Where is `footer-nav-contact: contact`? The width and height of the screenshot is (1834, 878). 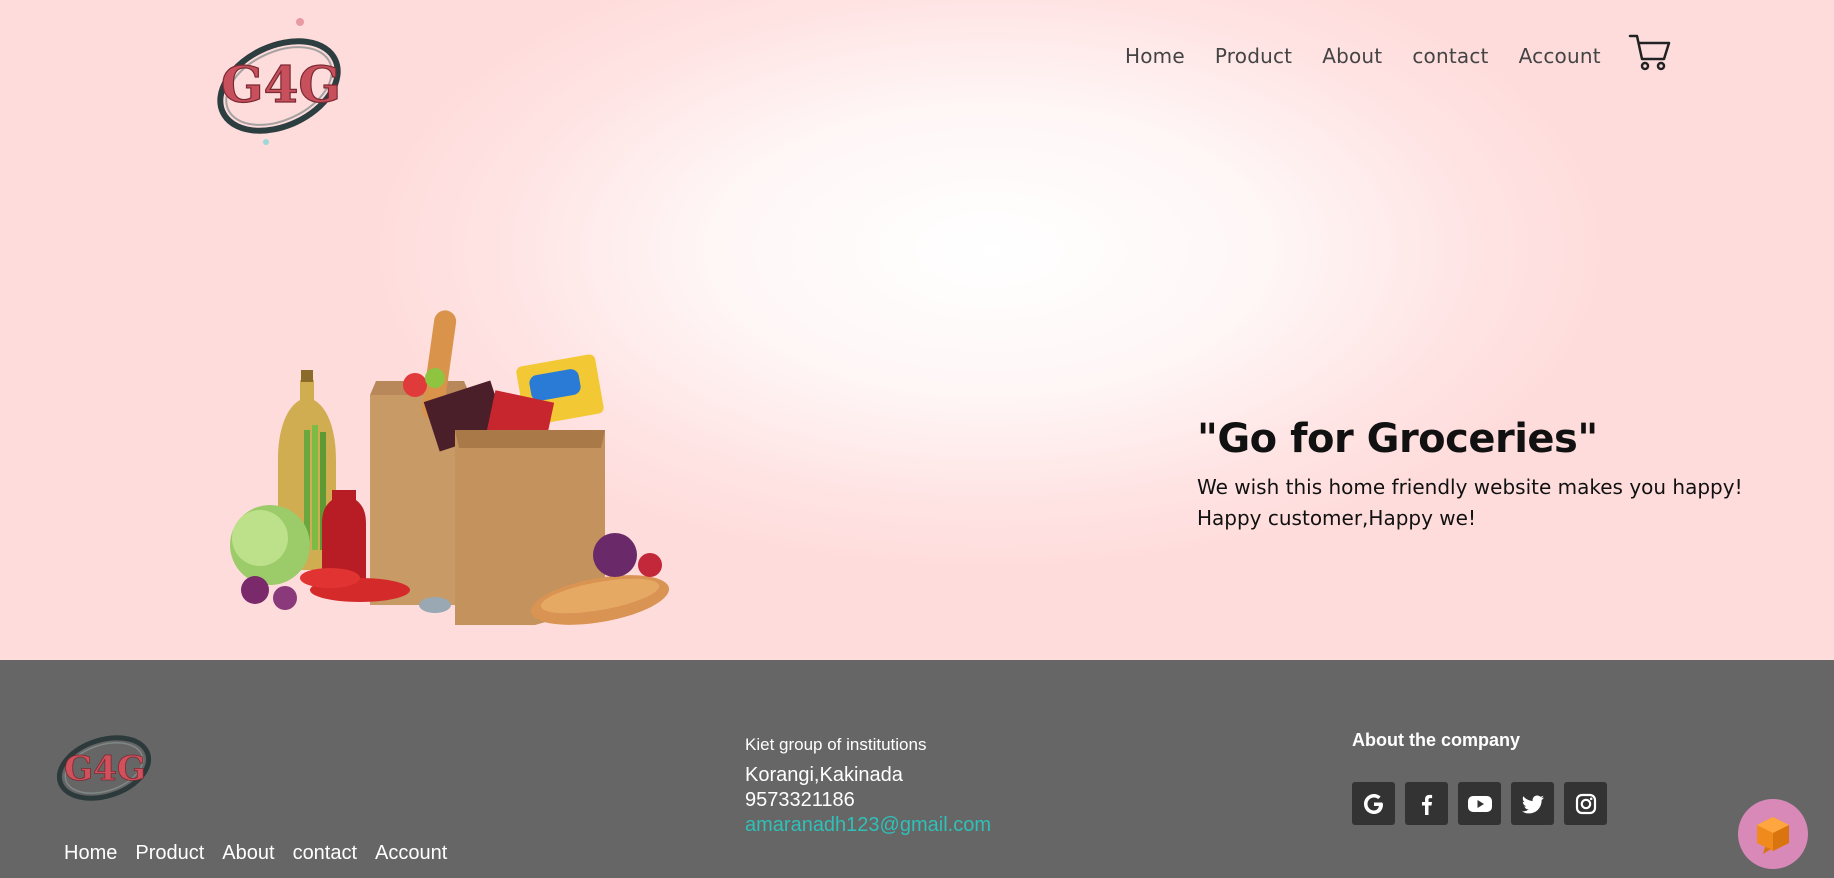 footer-nav-contact: contact is located at coordinates (325, 853).